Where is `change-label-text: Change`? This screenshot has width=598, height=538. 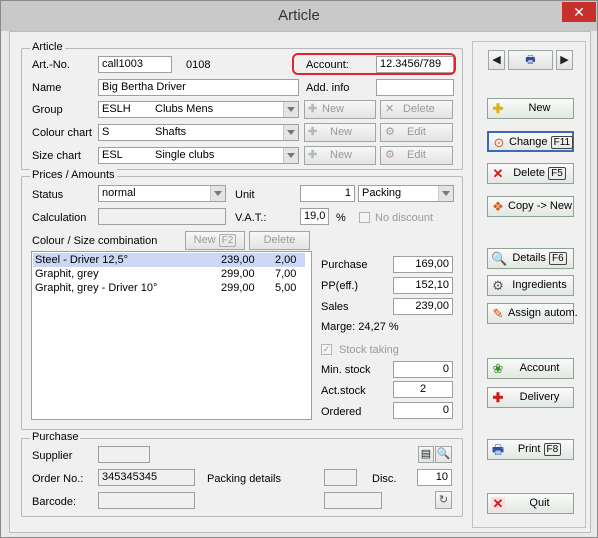 change-label-text: Change is located at coordinates (528, 142).